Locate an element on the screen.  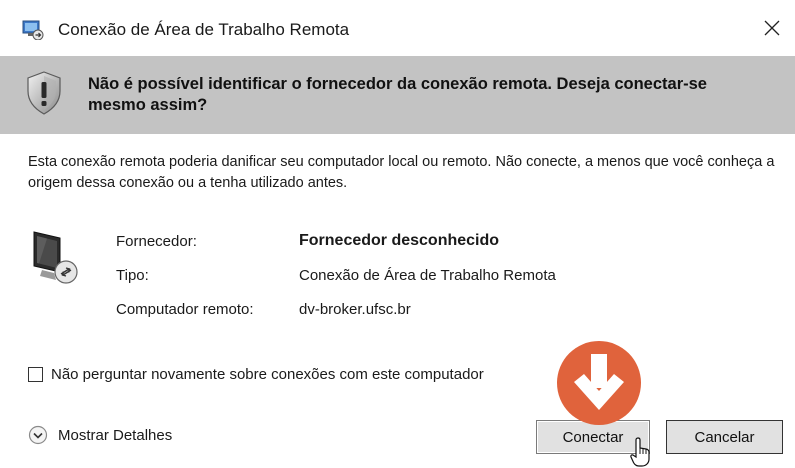
type-label: Tipo: is located at coordinates (132, 275).